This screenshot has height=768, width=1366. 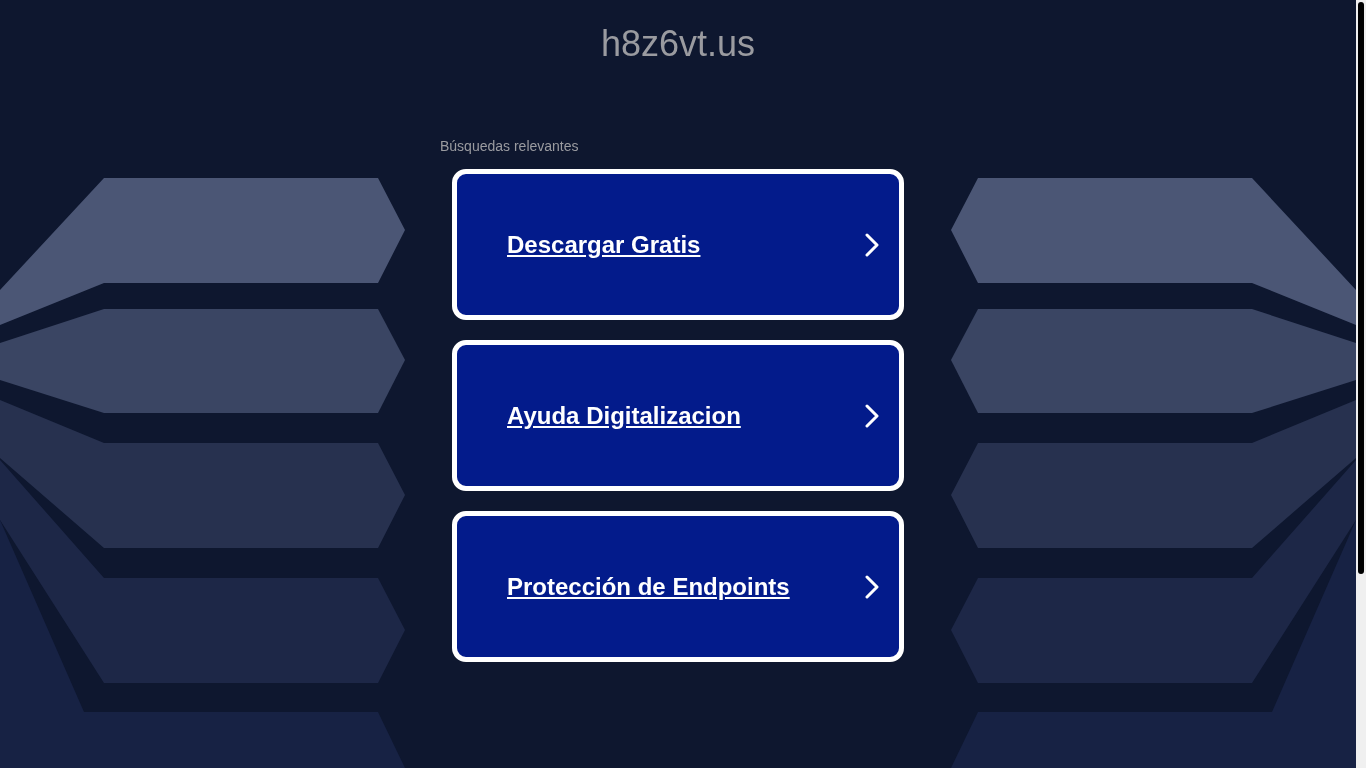 What do you see at coordinates (1361, 384) in the screenshot?
I see `scrollbar` at bounding box center [1361, 384].